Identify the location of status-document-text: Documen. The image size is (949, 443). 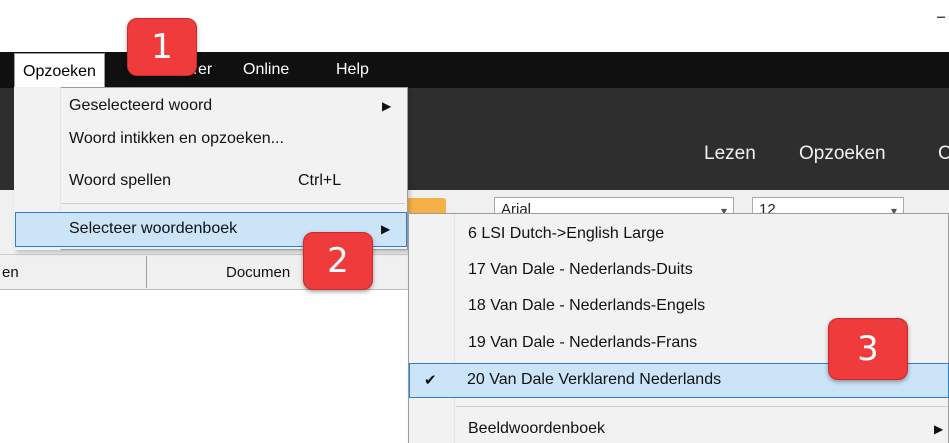
(258, 272).